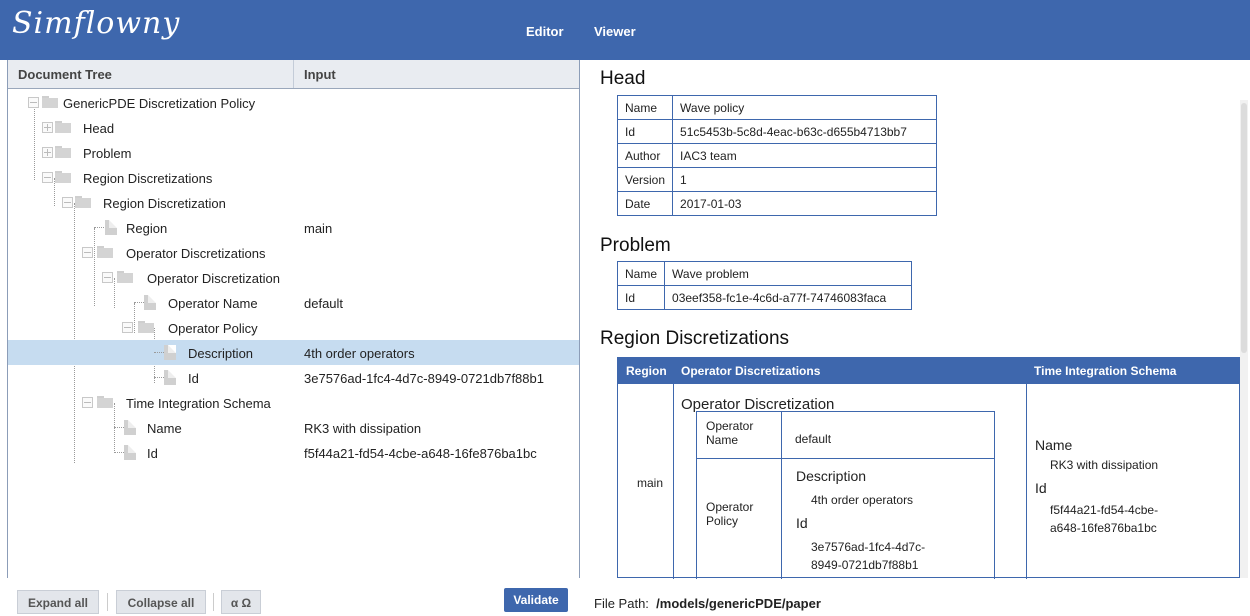  Describe the element at coordinates (164, 203) in the screenshot. I see `tree-node-label: Region Discretization` at that location.